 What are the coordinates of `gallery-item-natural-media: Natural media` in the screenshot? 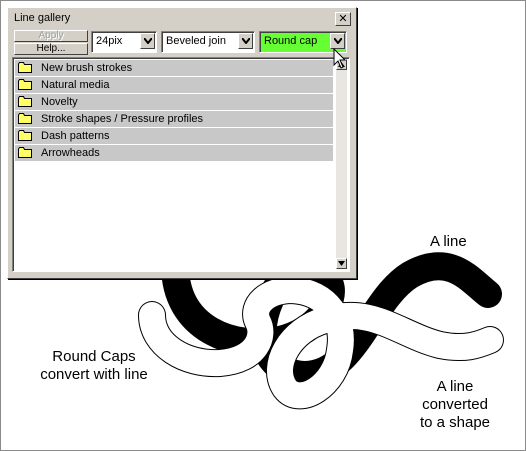 It's located at (174, 85).